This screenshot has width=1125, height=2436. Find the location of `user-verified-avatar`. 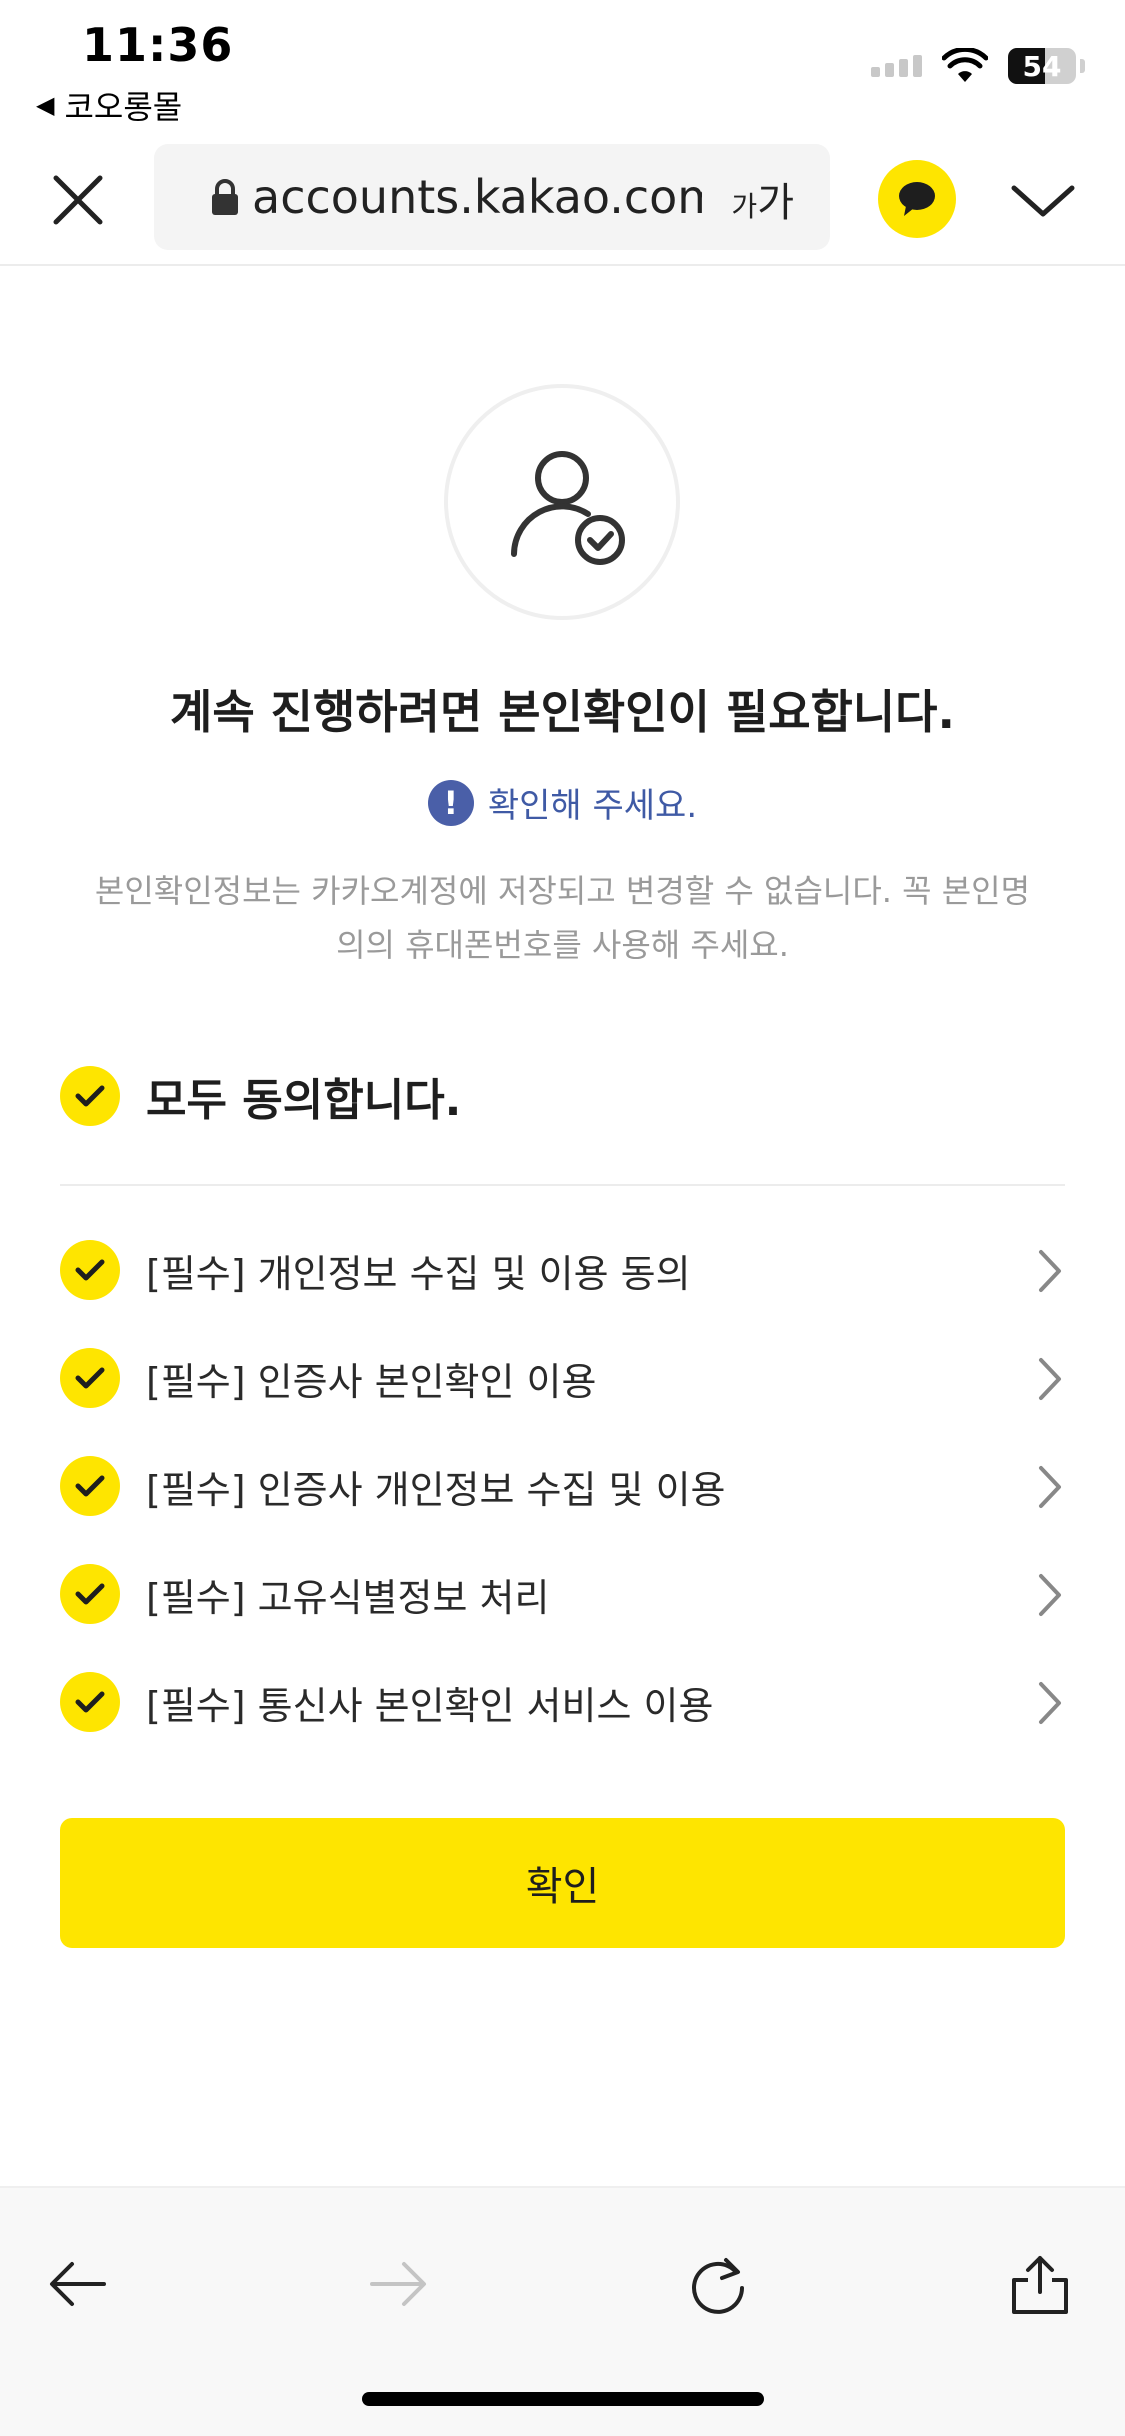

user-verified-avatar is located at coordinates (562, 502).